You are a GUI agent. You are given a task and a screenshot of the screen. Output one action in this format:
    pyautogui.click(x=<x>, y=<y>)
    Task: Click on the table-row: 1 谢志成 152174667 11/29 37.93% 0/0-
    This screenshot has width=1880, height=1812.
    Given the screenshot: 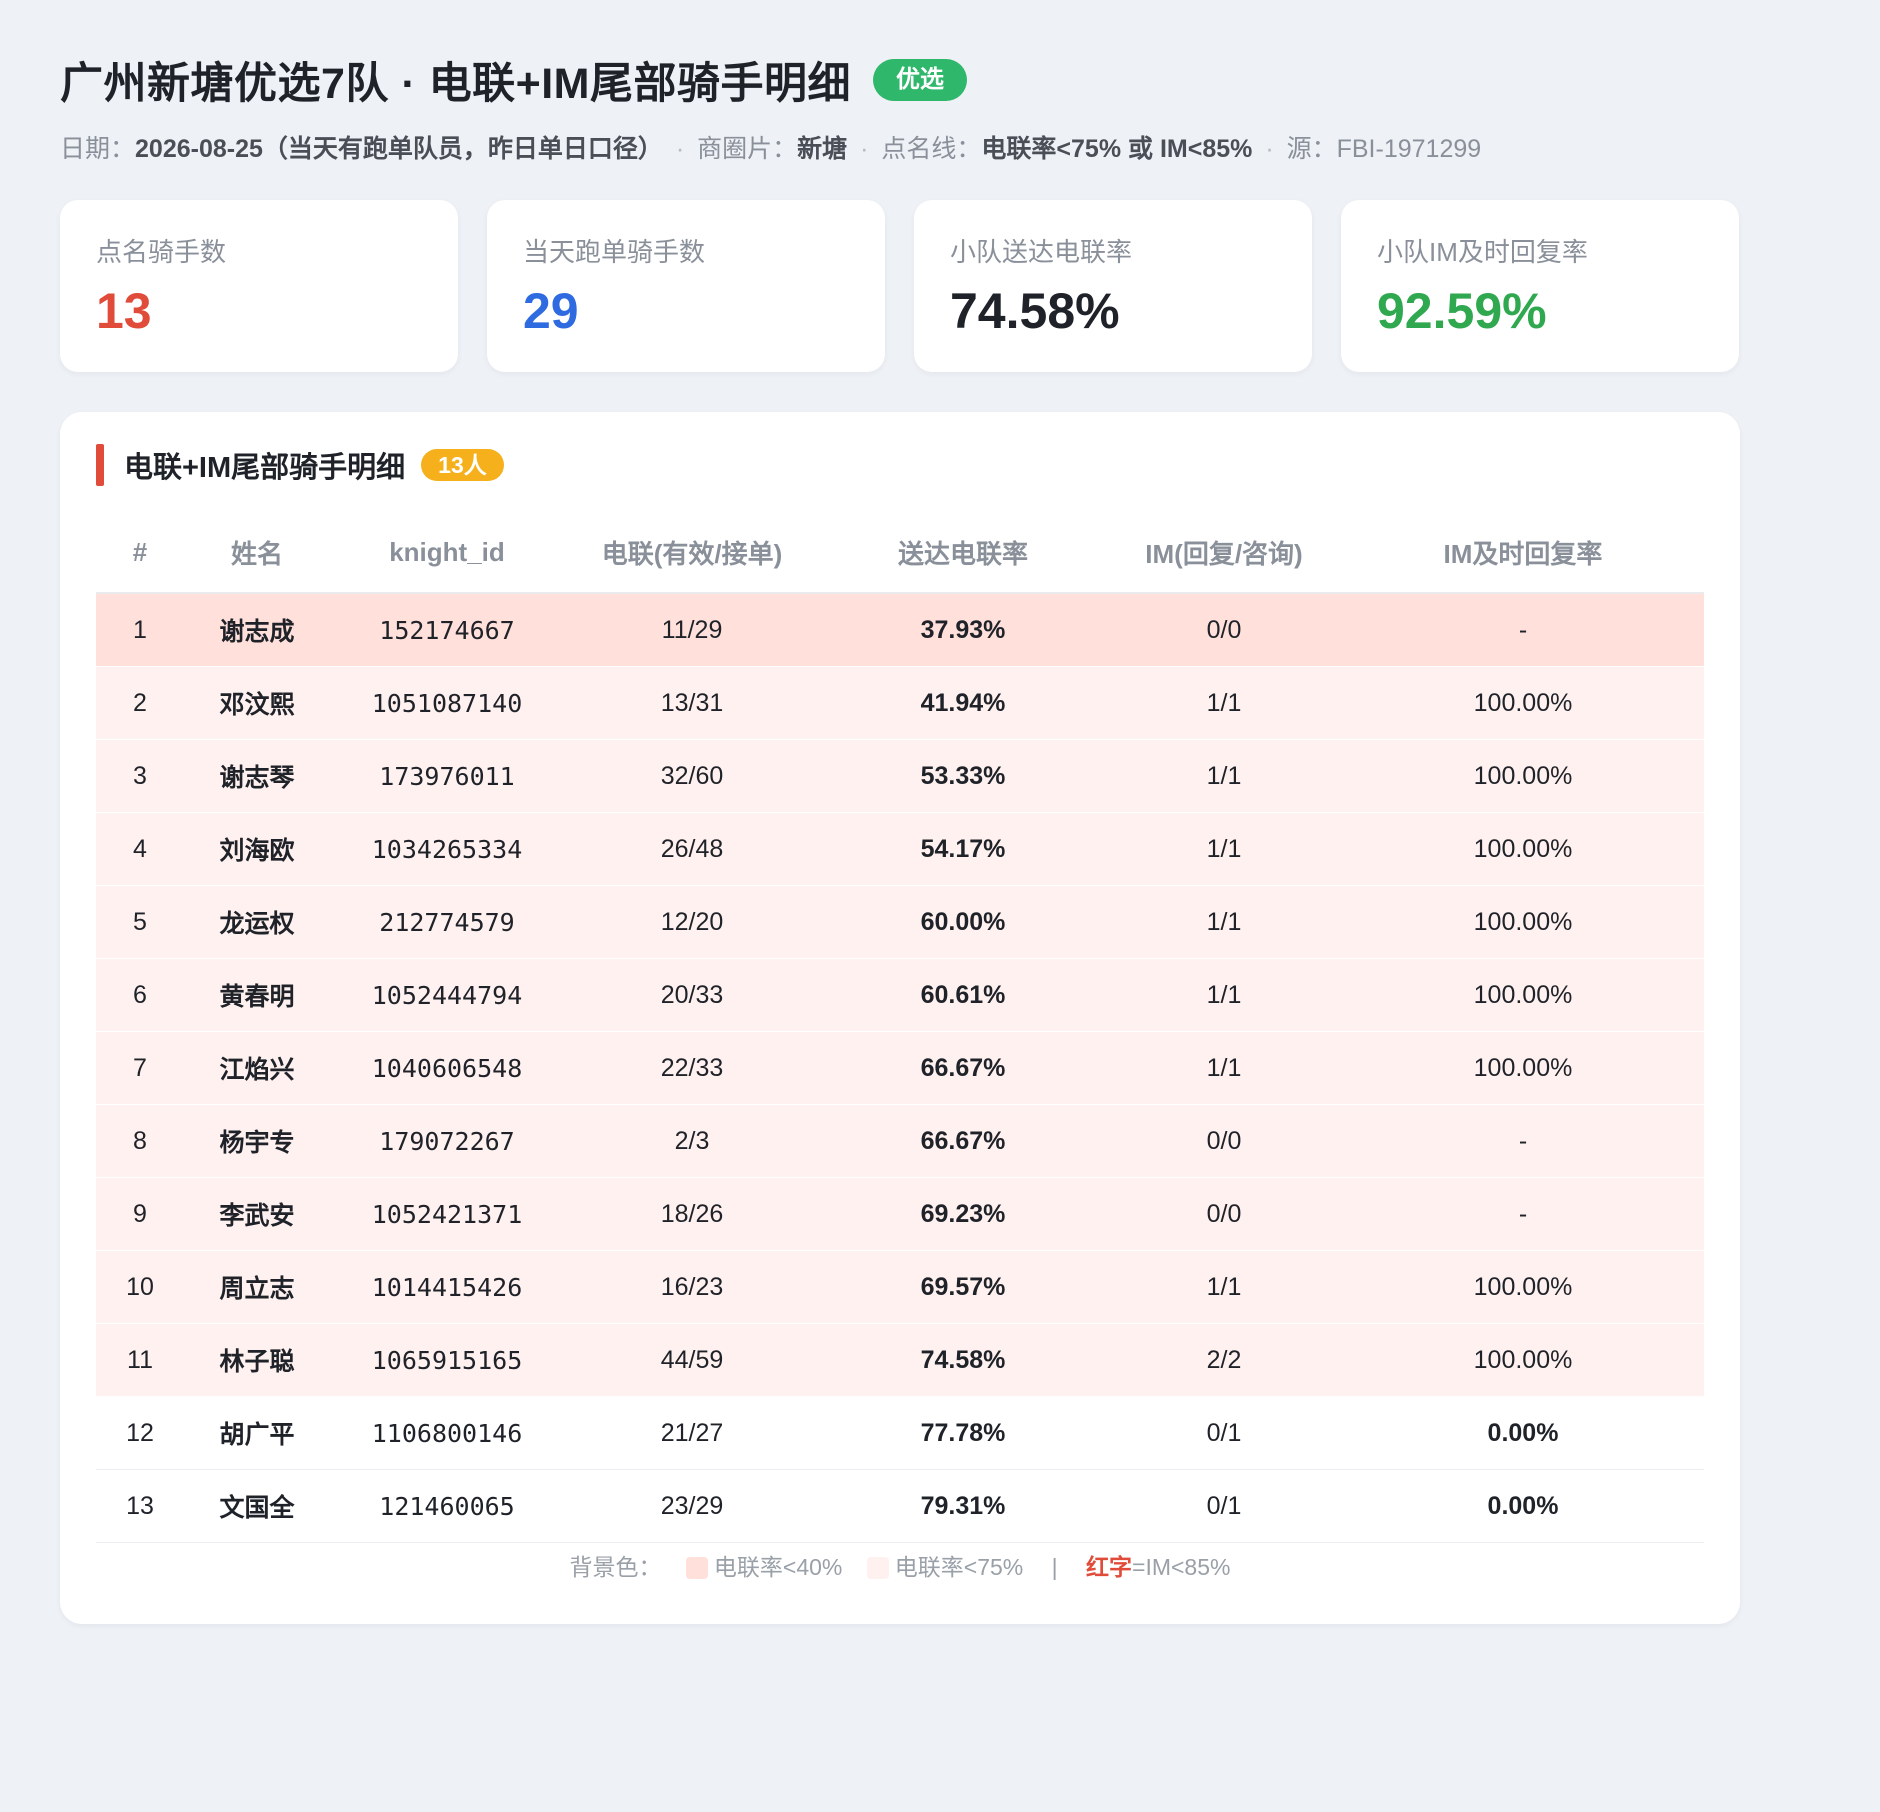 What is the action you would take?
    pyautogui.click(x=900, y=630)
    